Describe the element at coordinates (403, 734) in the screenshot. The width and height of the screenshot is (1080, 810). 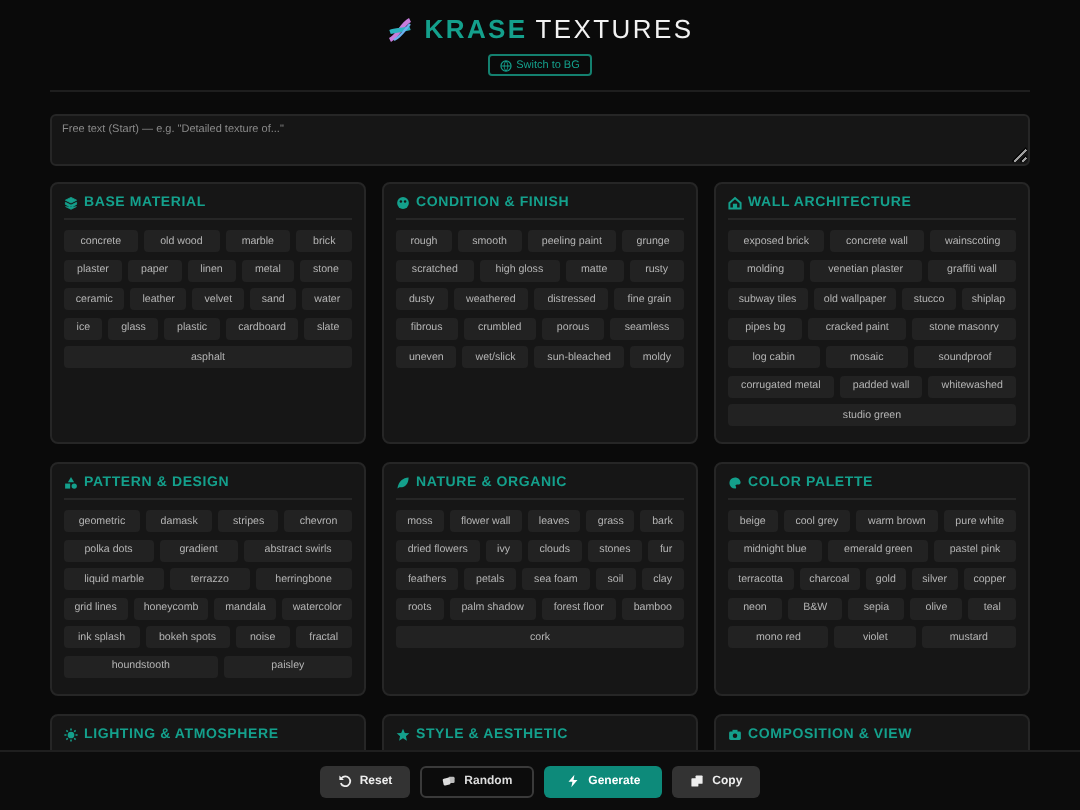
I see `star-icon` at that location.